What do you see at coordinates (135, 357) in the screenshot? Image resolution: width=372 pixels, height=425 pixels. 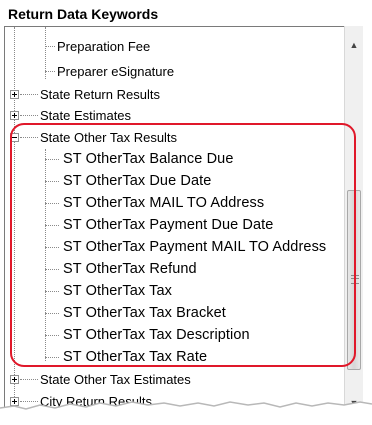 I see `tree-item-st-othertax-tax-rate: ST OtherTax Tax Rate` at bounding box center [135, 357].